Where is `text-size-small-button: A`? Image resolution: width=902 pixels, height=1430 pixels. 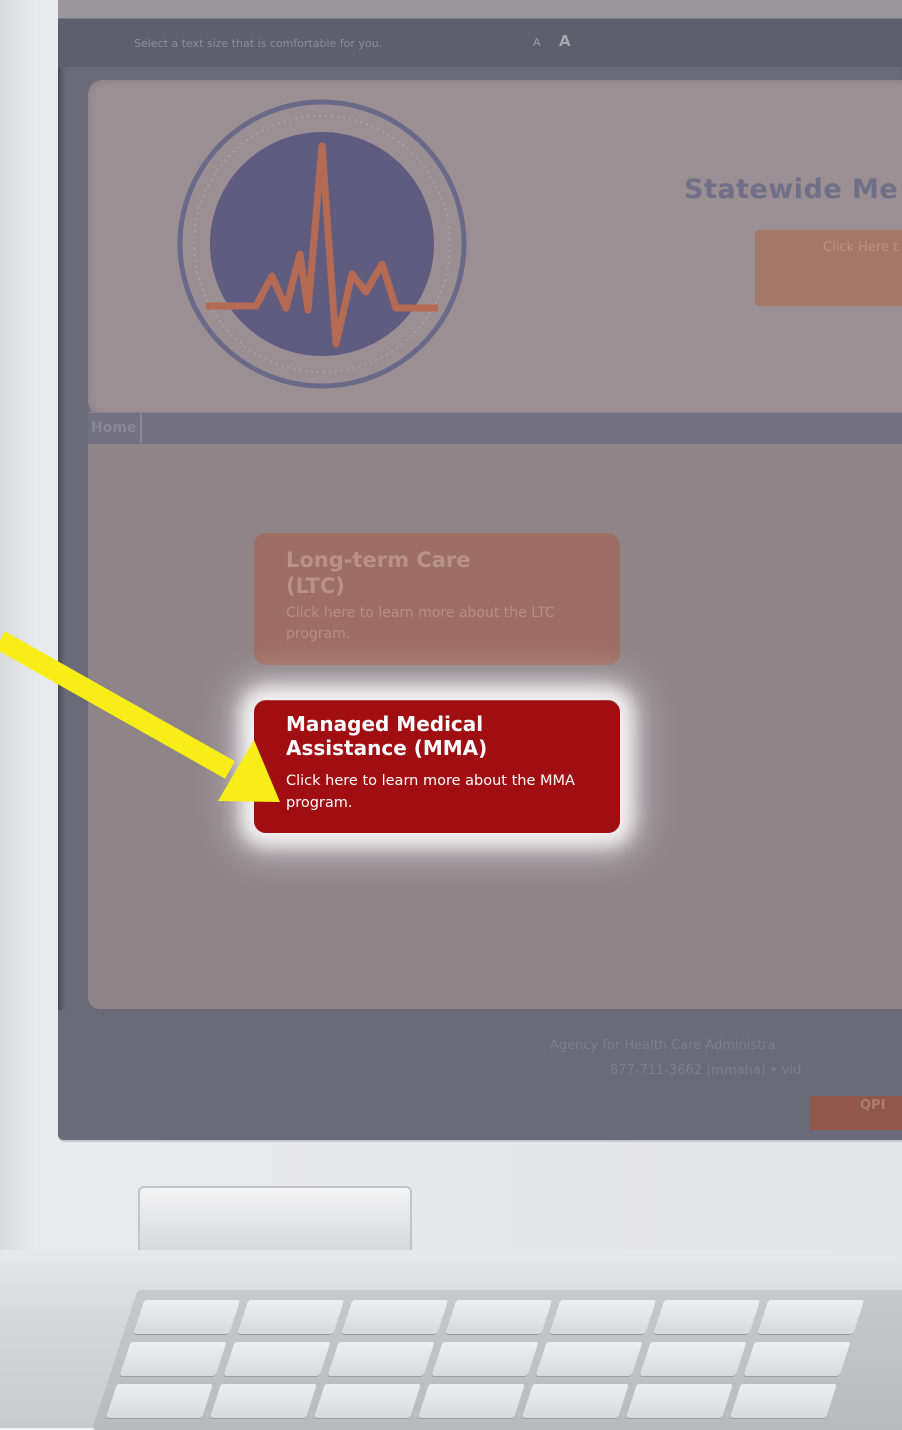
text-size-small-button: A is located at coordinates (537, 42).